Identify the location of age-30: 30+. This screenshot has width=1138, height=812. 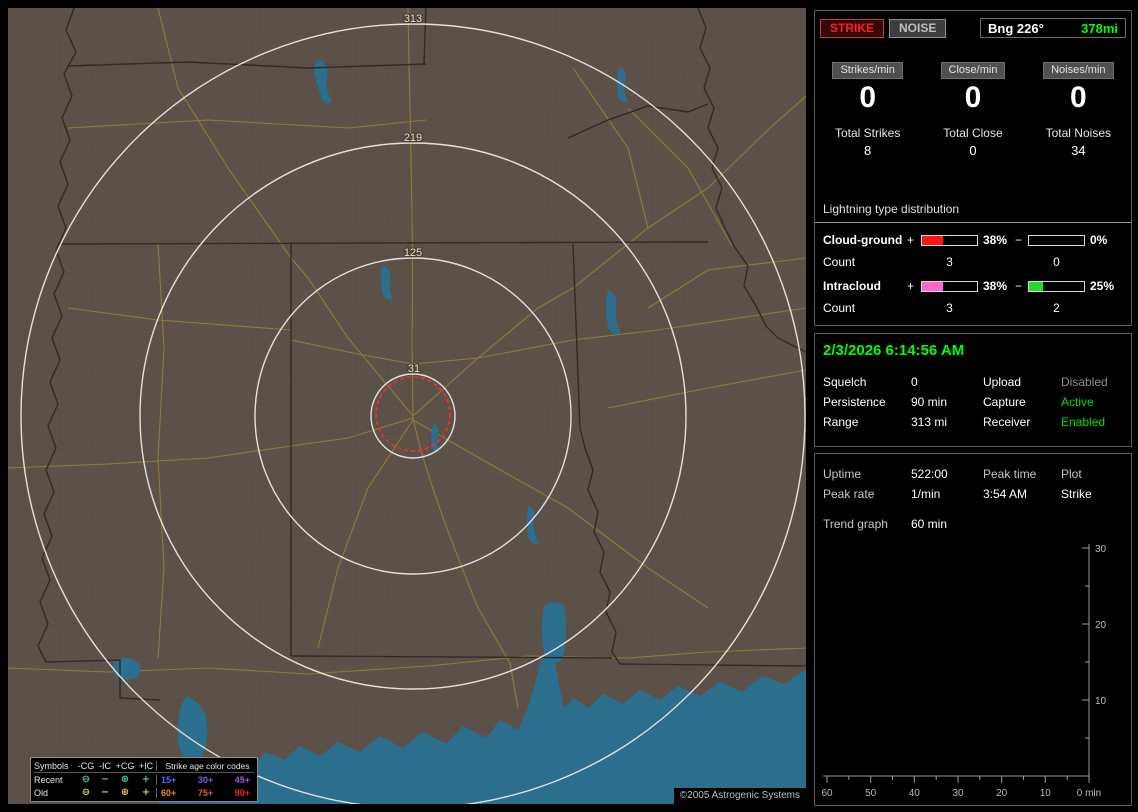
(205, 779).